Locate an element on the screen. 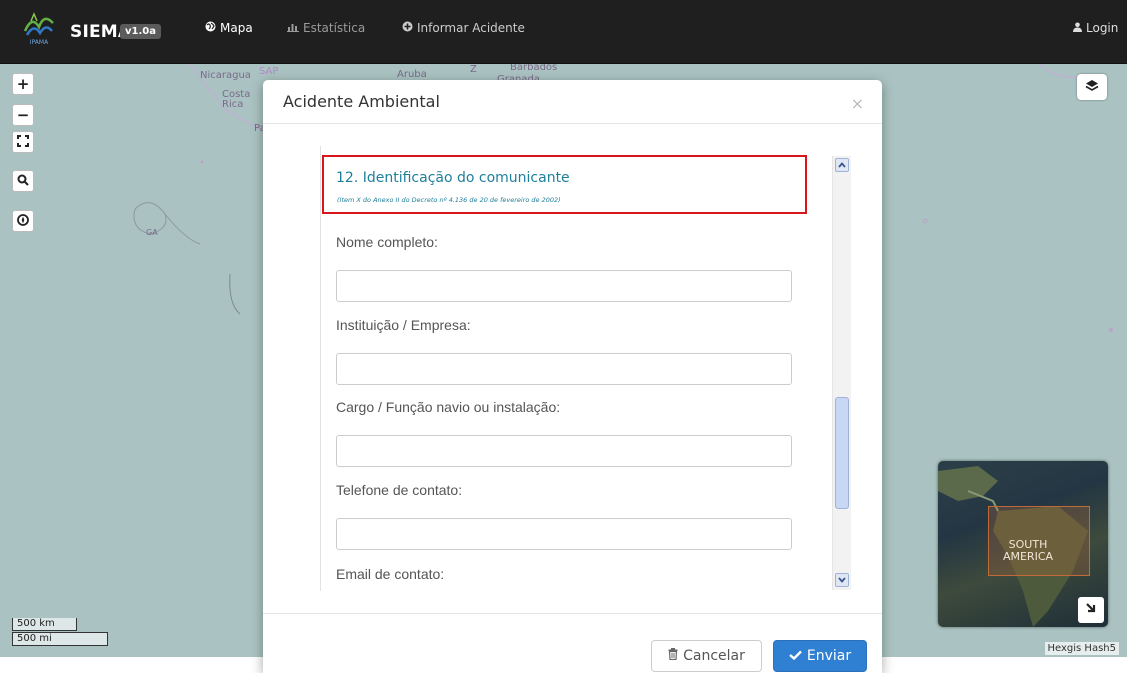 The width and height of the screenshot is (1127, 673). scroll-up-button is located at coordinates (842, 165).